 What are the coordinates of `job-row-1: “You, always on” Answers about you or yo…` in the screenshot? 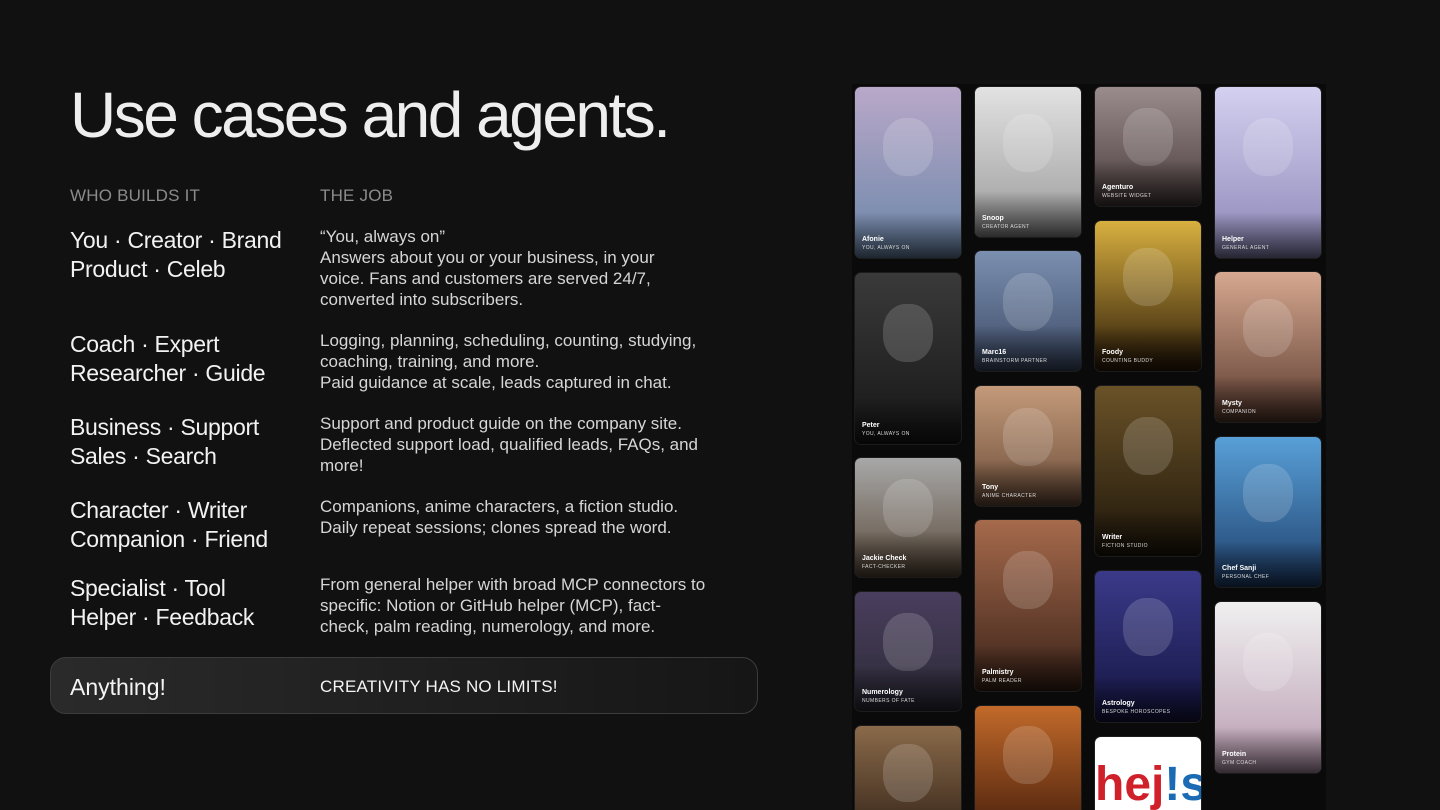 It's located at (535, 268).